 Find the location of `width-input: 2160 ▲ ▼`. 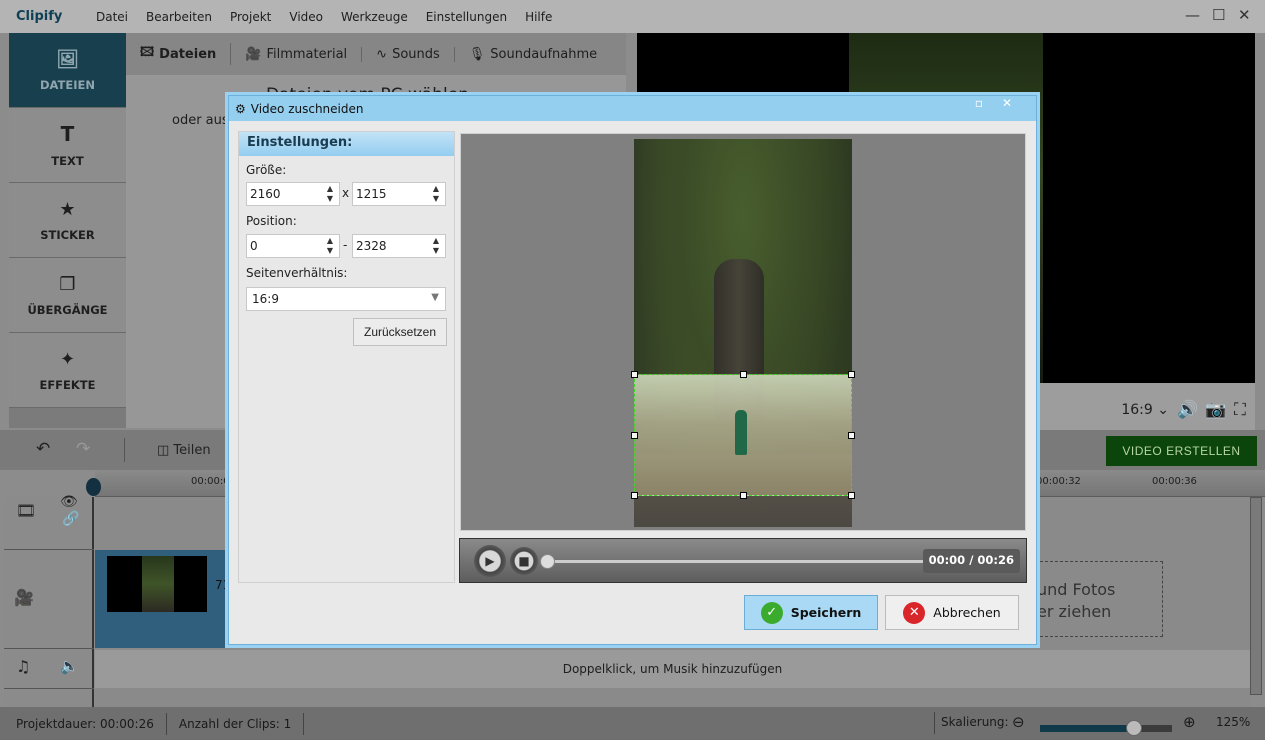

width-input: 2160 ▲ ▼ is located at coordinates (293, 194).